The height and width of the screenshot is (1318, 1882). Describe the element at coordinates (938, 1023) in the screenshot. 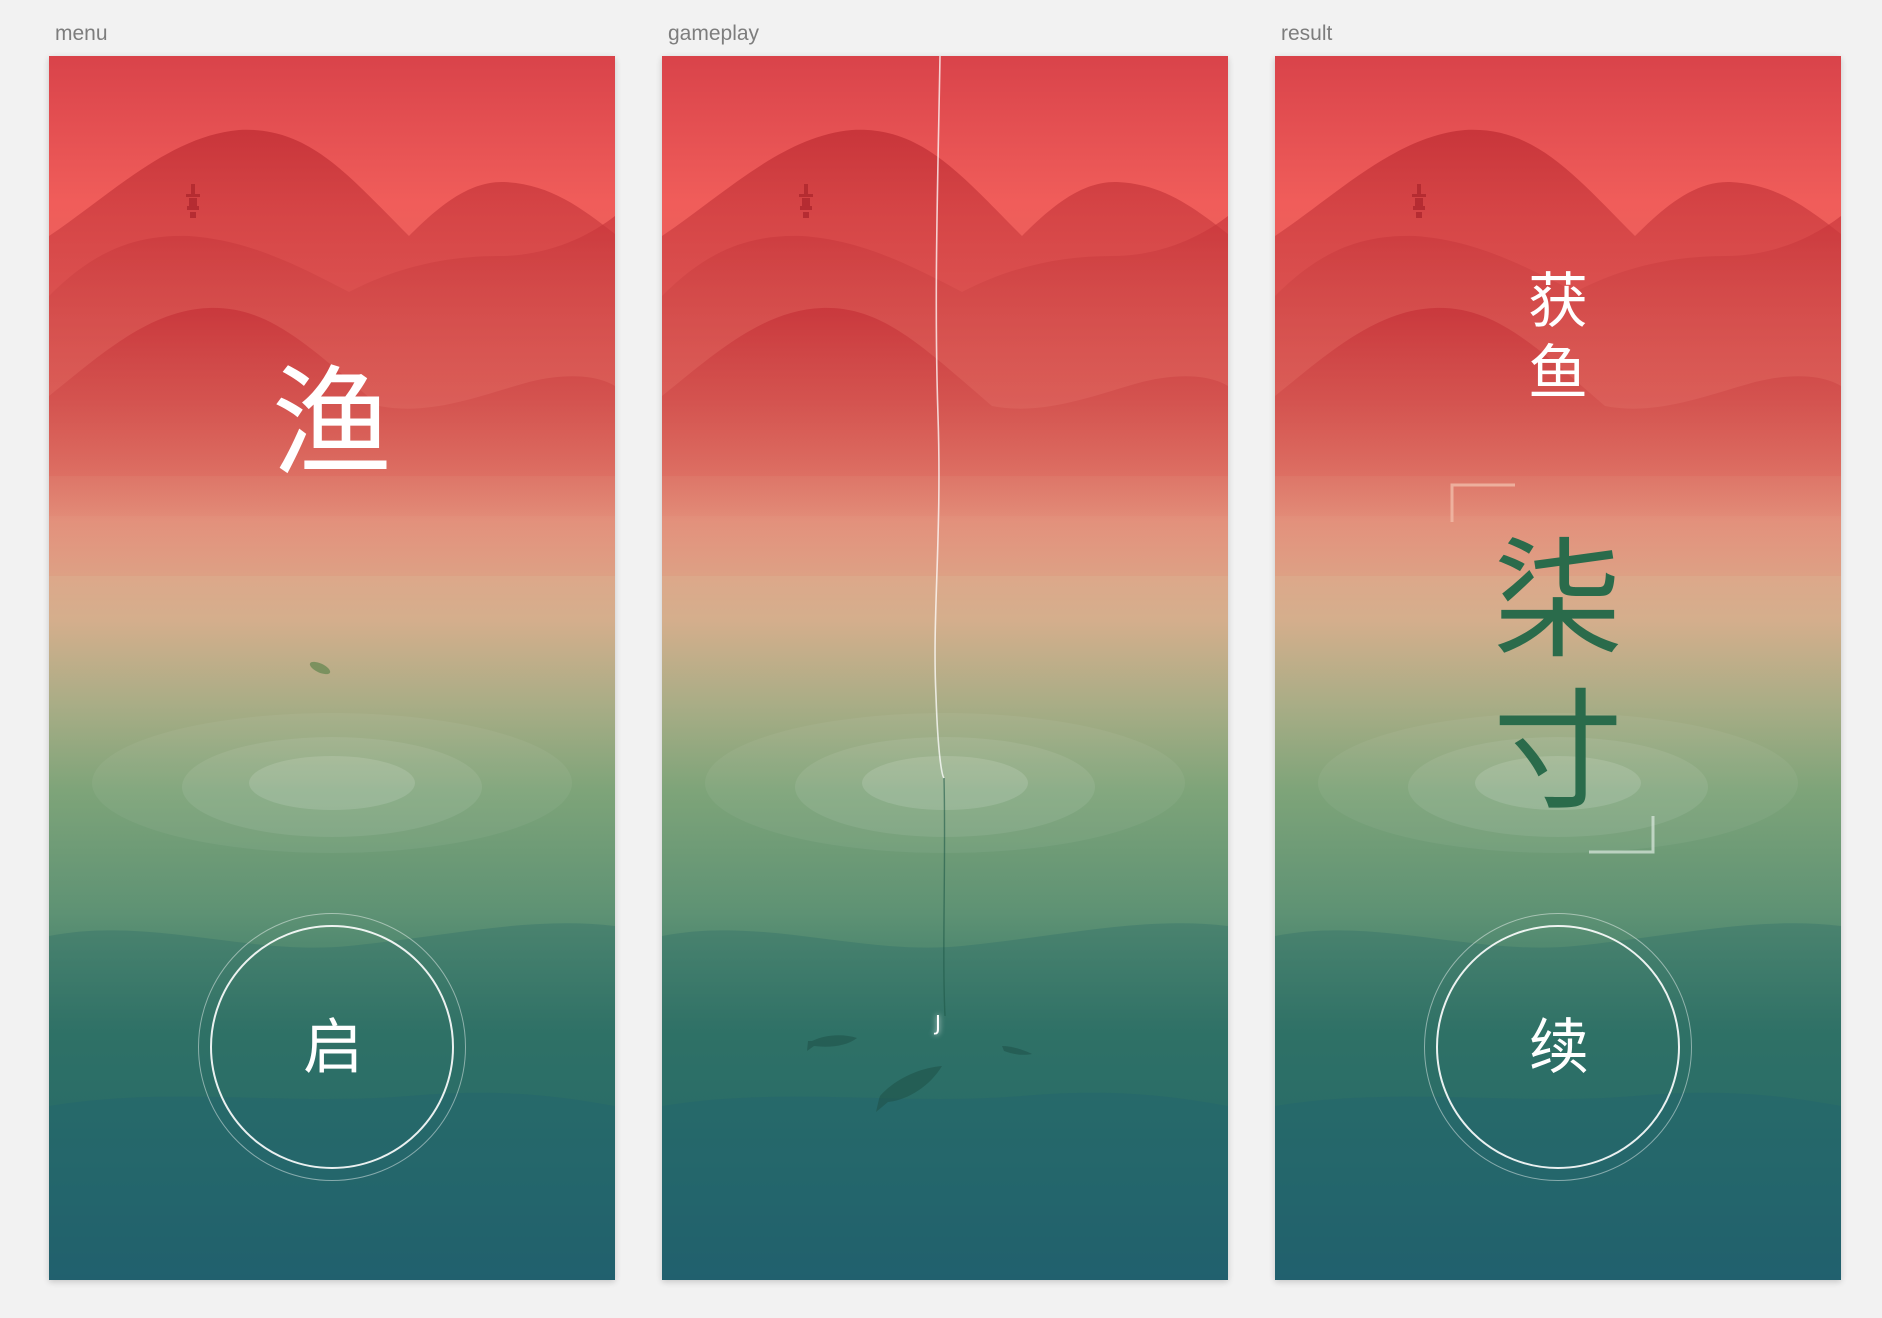

I see `fishing-hook-icon: J` at that location.